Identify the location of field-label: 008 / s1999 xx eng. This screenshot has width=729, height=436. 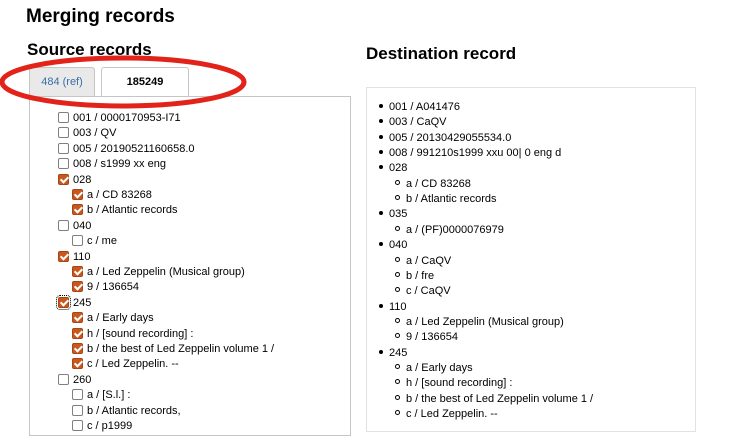
(119, 164).